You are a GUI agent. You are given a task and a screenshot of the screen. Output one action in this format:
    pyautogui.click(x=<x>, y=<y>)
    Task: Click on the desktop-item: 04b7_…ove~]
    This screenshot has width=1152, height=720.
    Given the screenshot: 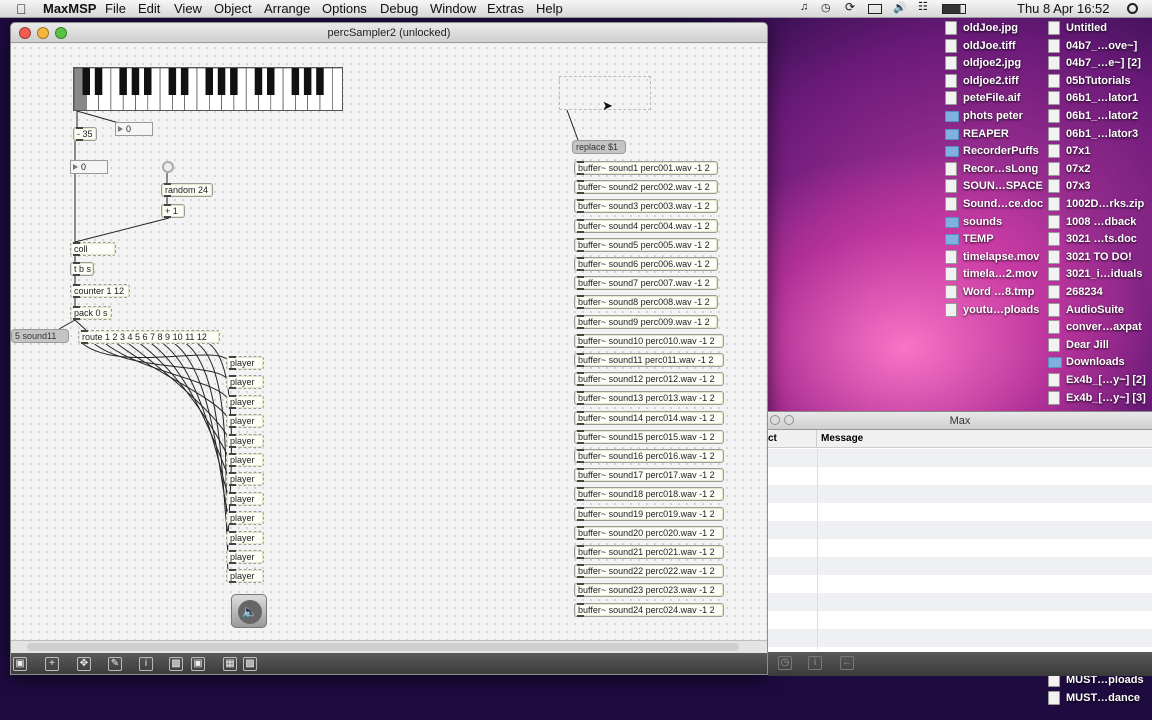 What is the action you would take?
    pyautogui.click(x=1092, y=46)
    